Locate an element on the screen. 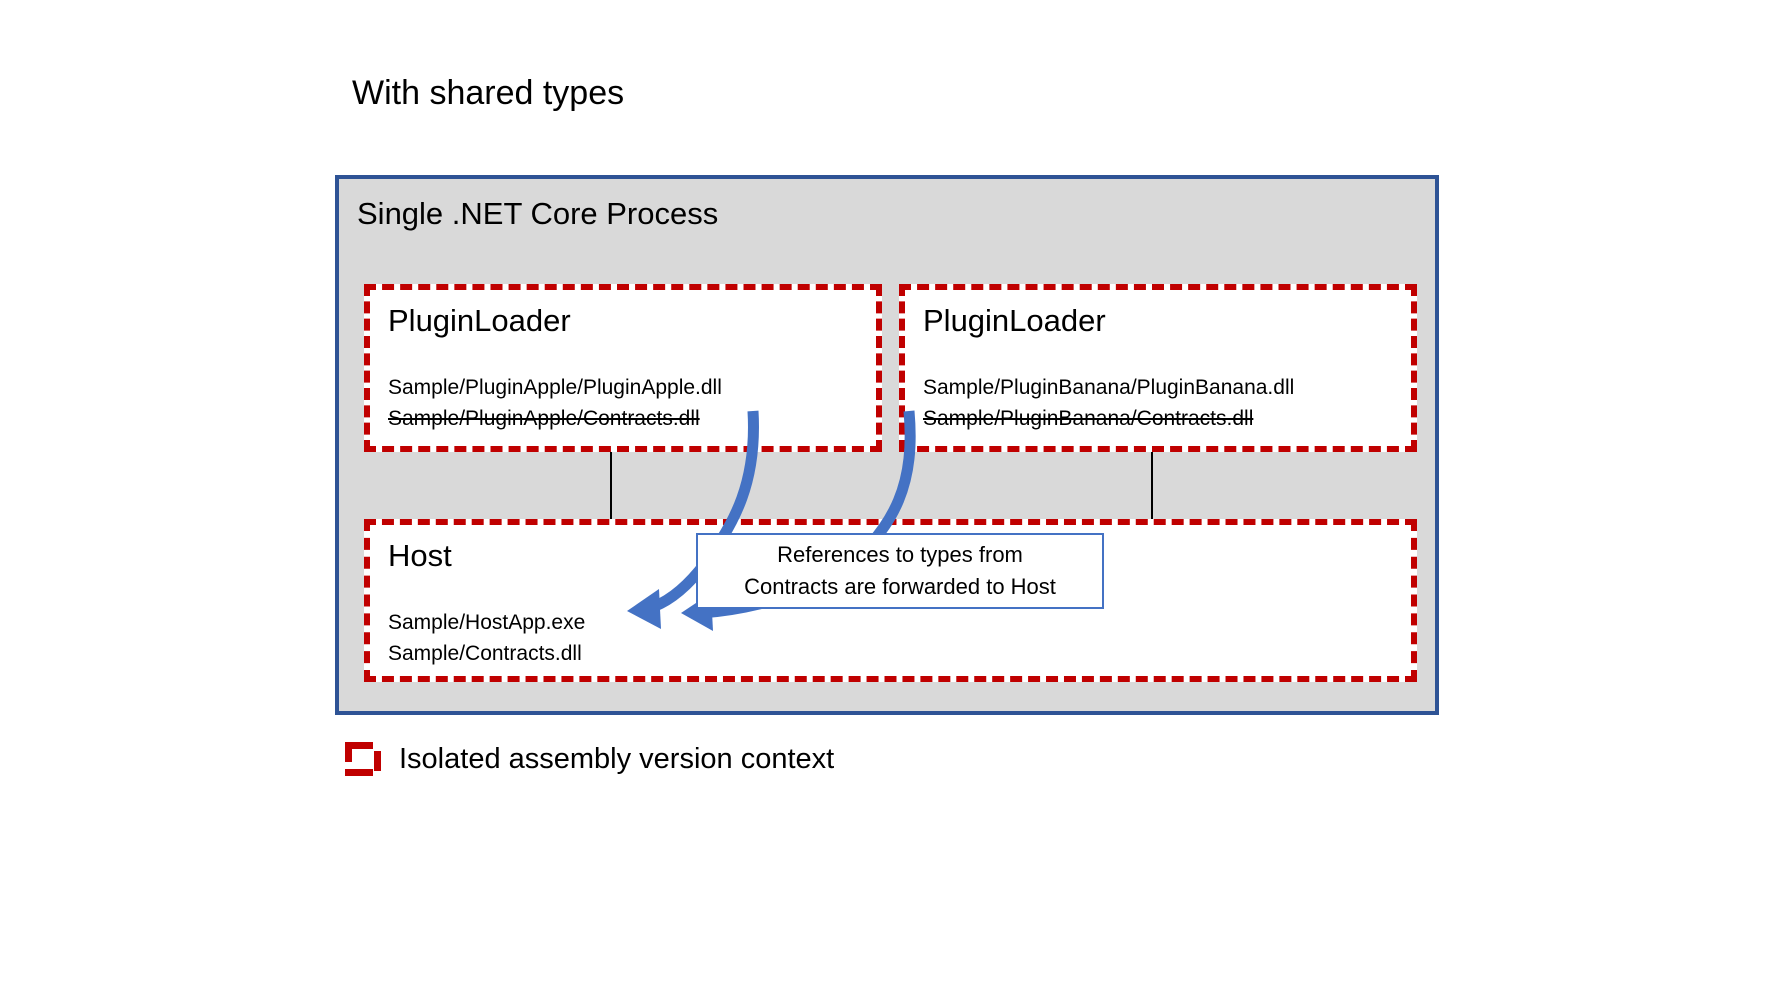 The image size is (1778, 1000). plugin-loader-apple-title: PluginLoader is located at coordinates (479, 320).